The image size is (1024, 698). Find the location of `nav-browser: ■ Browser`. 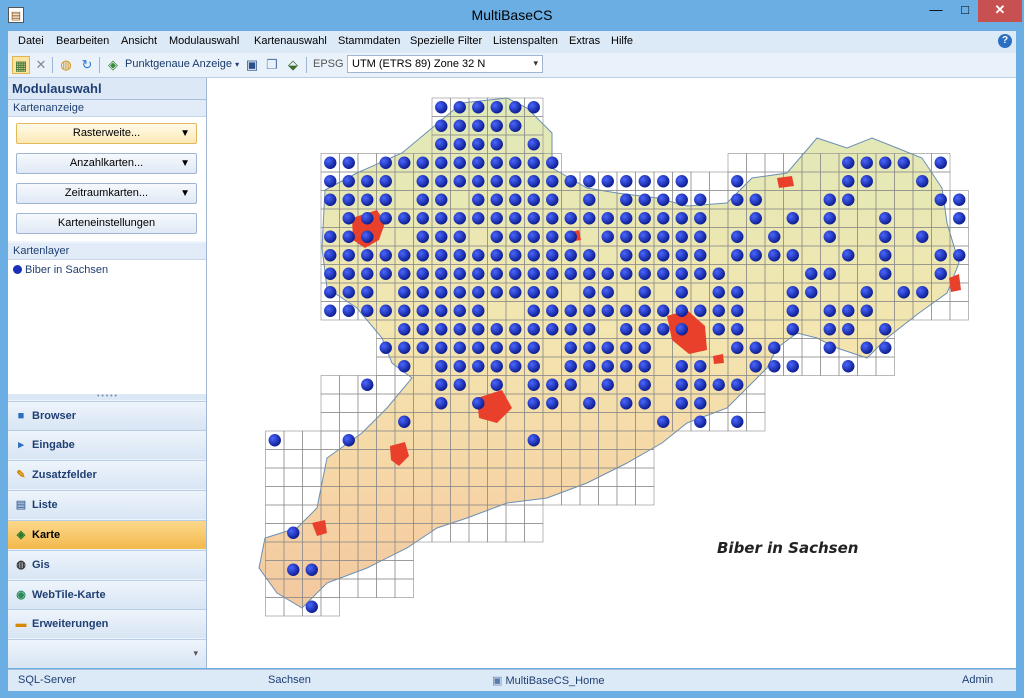

nav-browser: ■ Browser is located at coordinates (107, 415).